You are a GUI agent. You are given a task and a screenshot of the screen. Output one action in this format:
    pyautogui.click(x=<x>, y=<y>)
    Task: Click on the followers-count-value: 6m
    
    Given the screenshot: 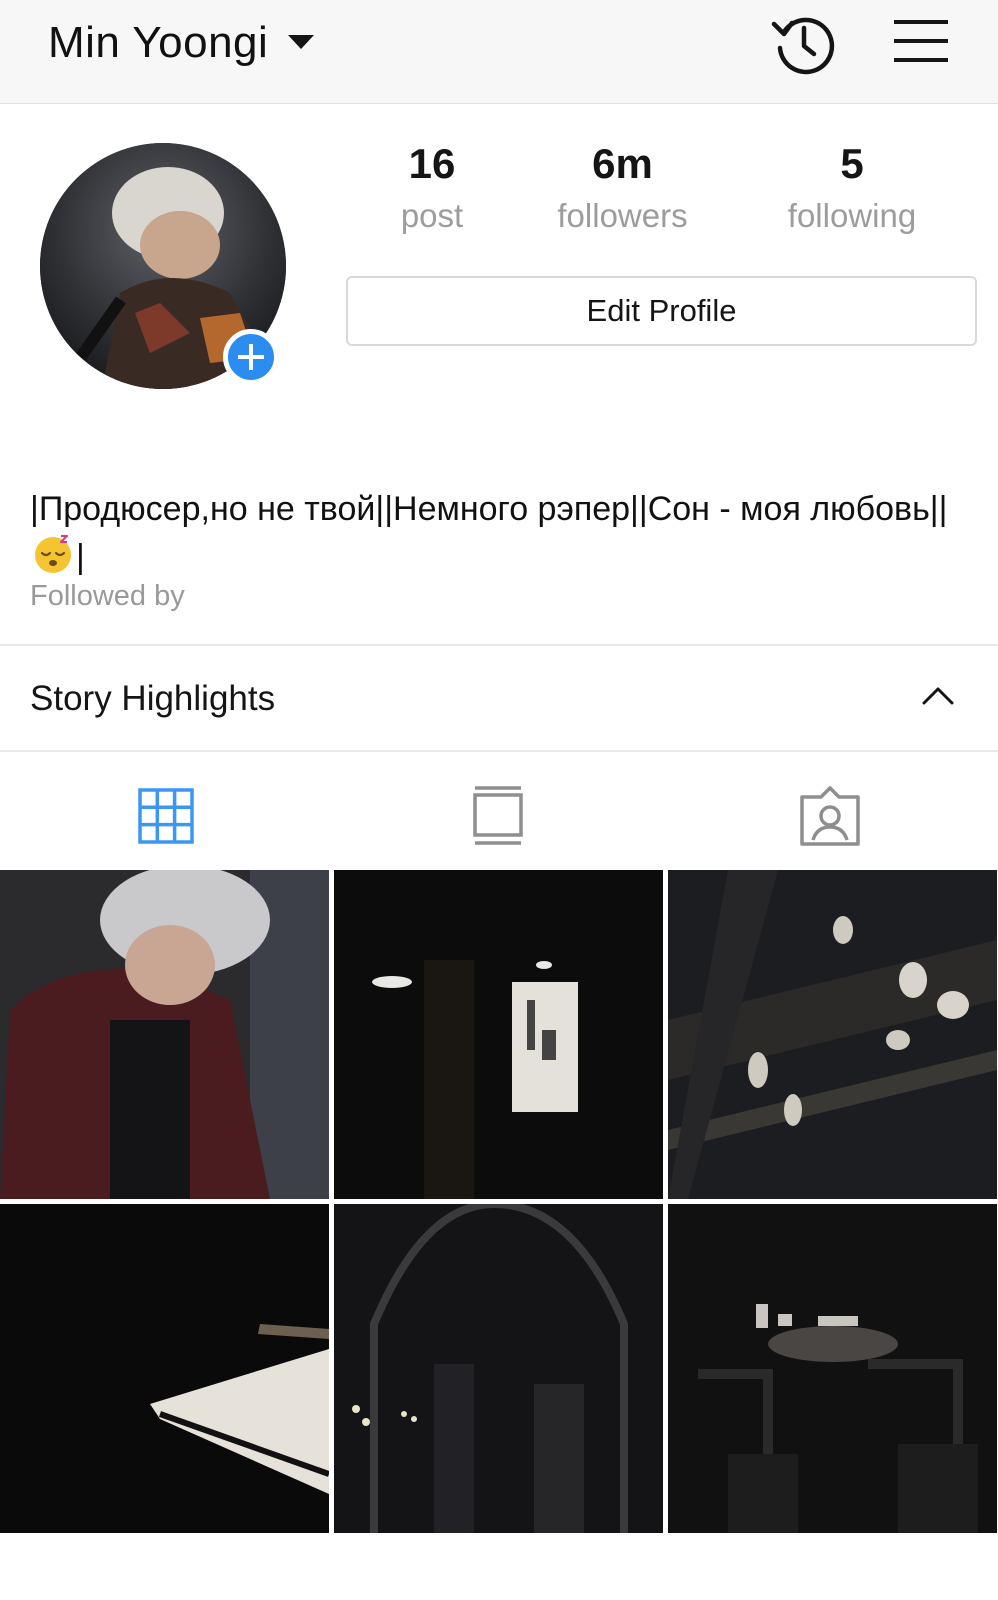 What is the action you would take?
    pyautogui.click(x=622, y=163)
    